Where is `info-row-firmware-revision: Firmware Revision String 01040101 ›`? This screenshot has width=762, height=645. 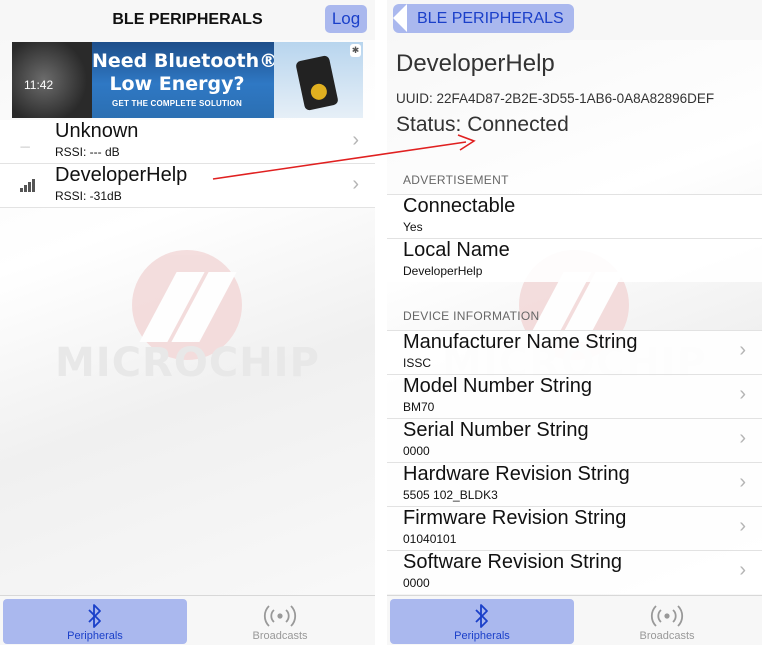
info-row-firmware-revision: Firmware Revision String 01040101 › is located at coordinates (574, 528).